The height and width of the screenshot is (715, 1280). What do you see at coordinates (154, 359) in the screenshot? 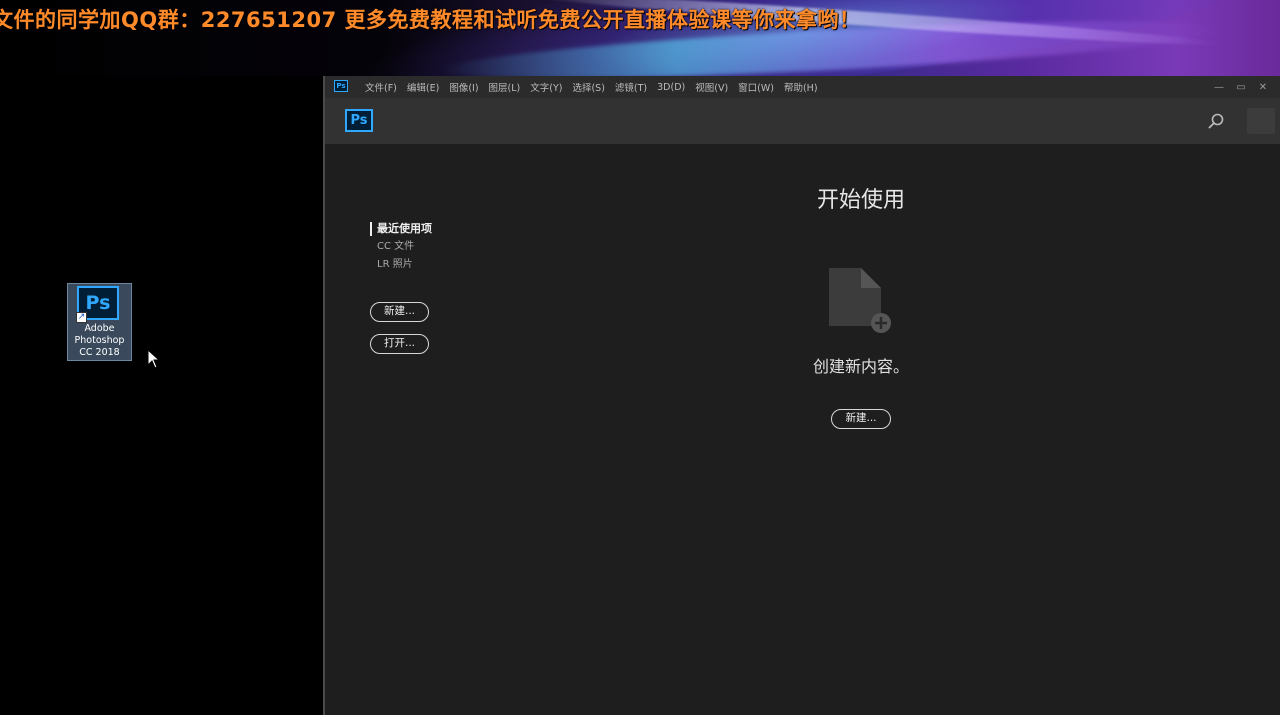
I see `mouse-cursor-icon` at bounding box center [154, 359].